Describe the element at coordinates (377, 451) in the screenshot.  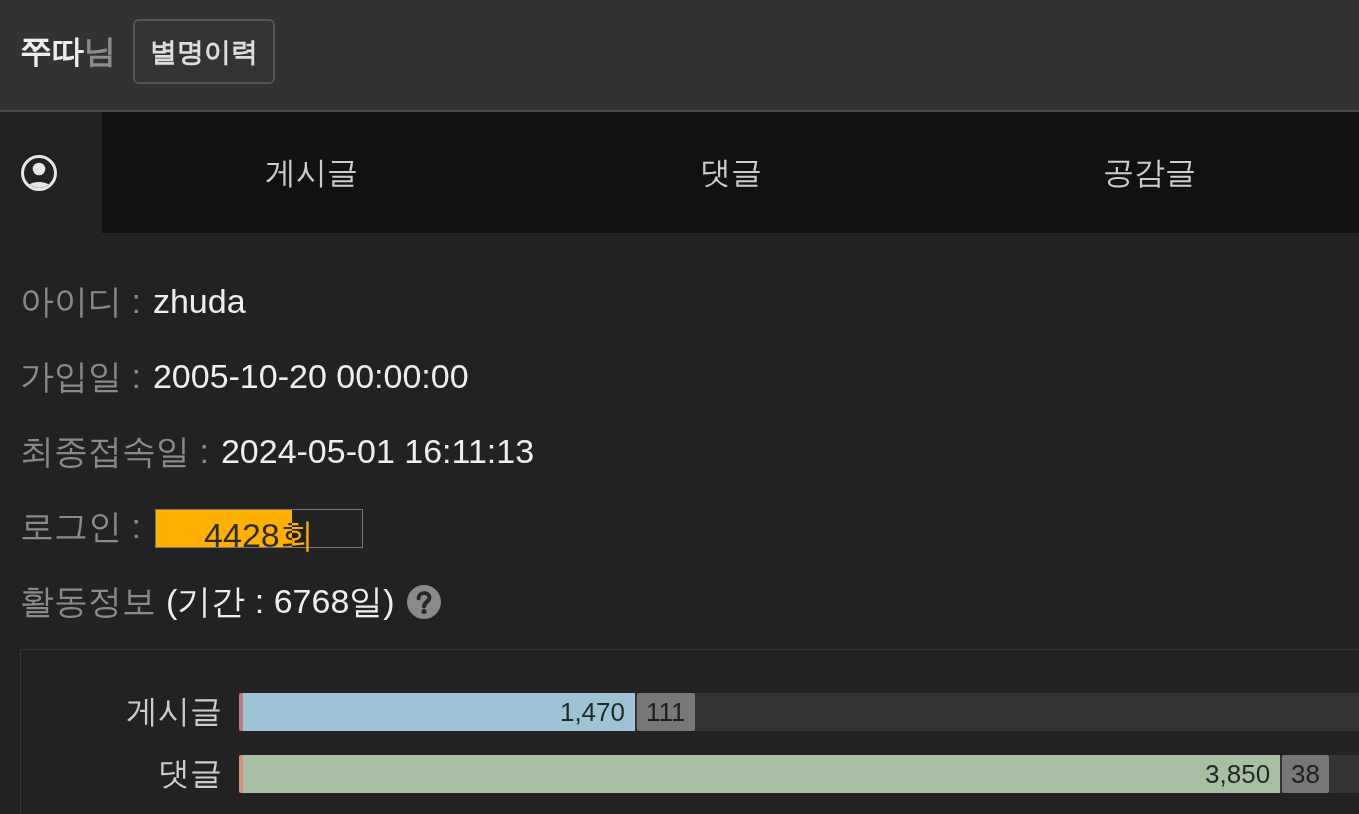
I see `field-value: 2024-05-01 16:11:13` at that location.